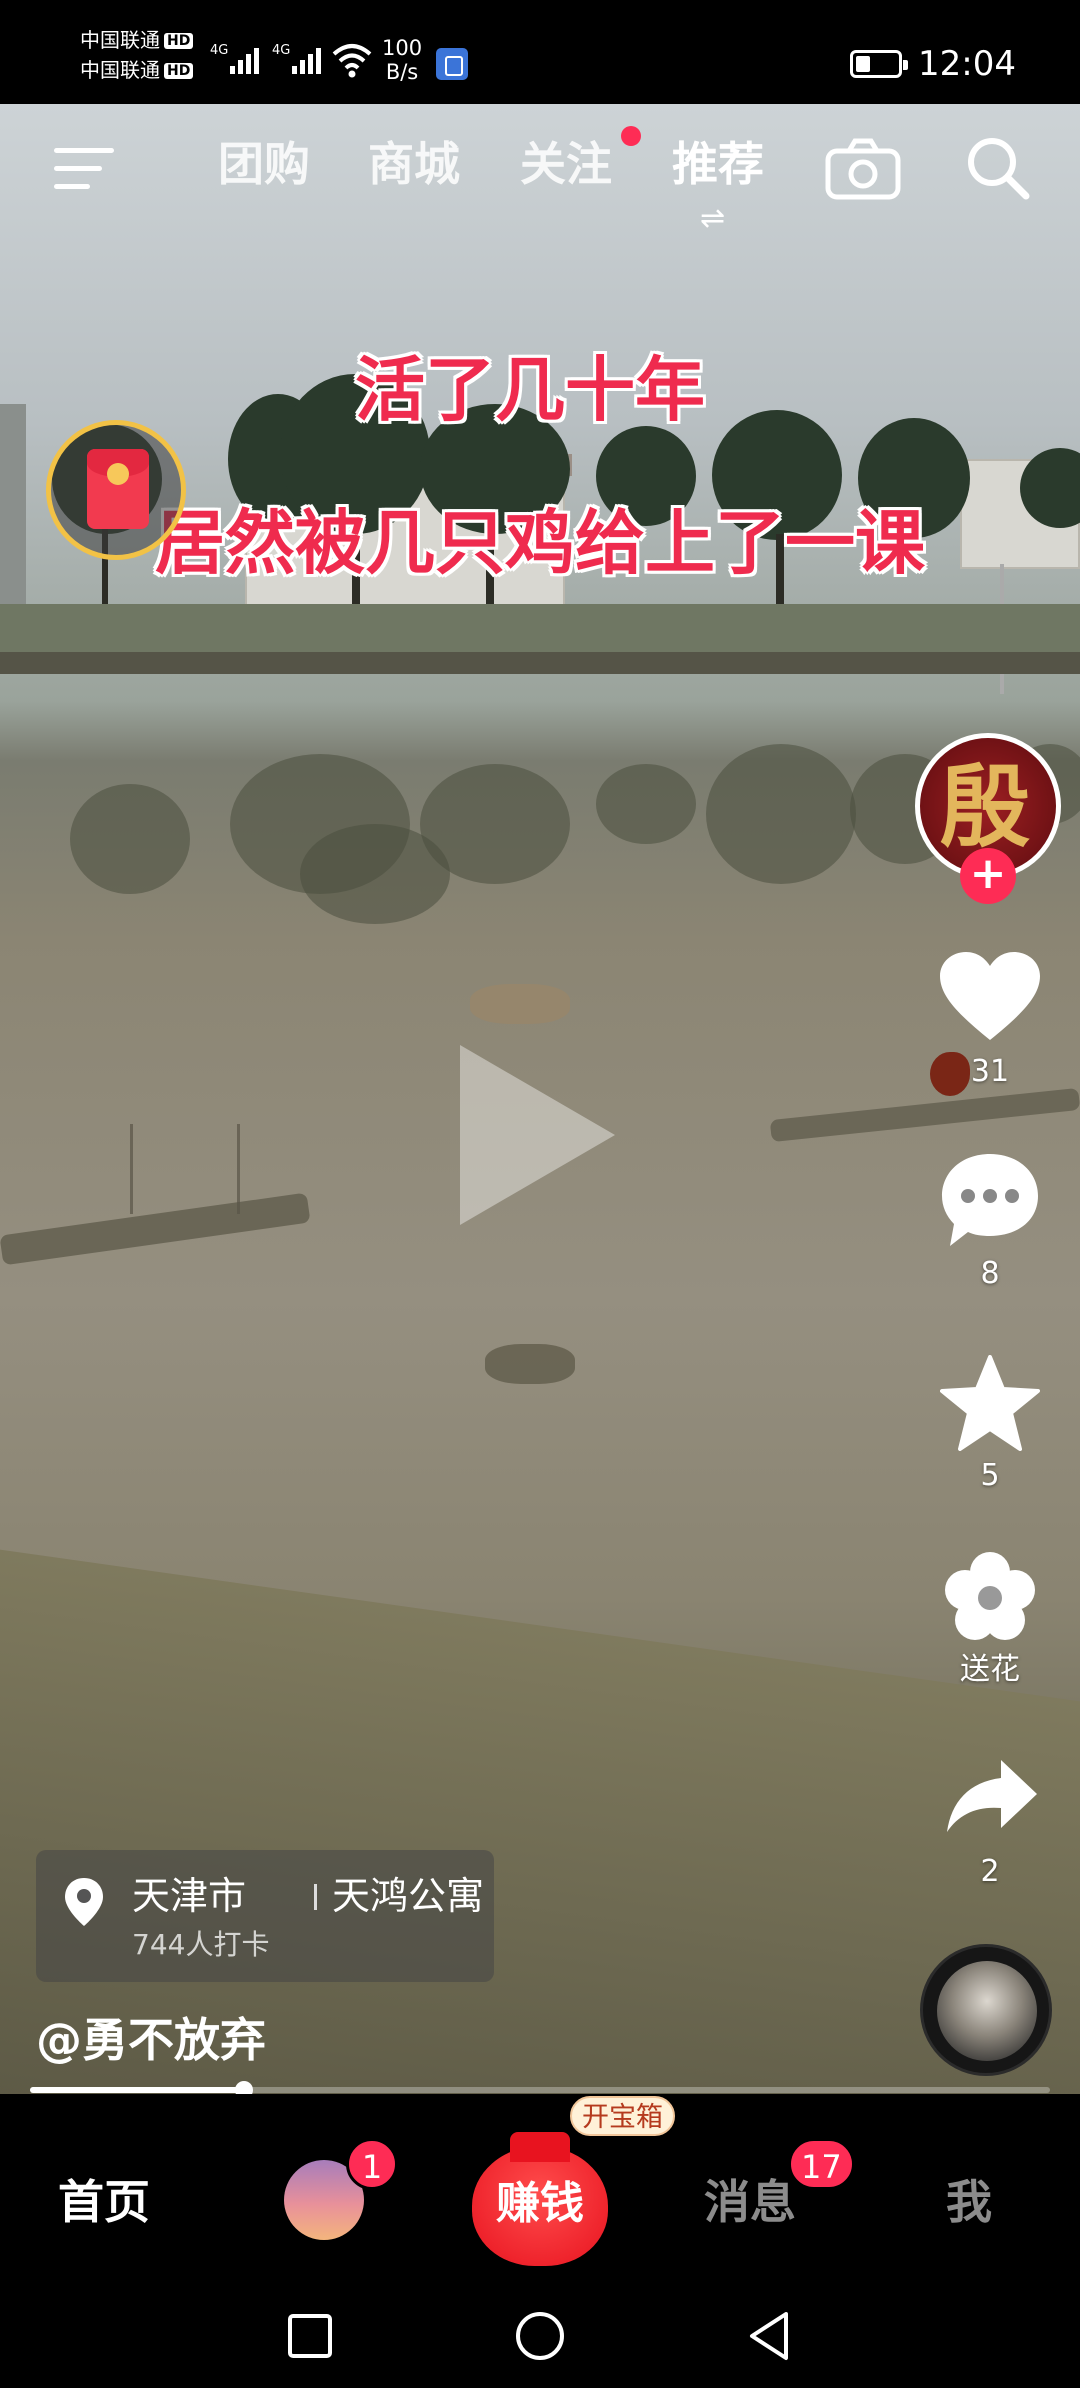 The height and width of the screenshot is (2388, 1080). I want to click on earn-label: 赚钱, so click(540, 2203).